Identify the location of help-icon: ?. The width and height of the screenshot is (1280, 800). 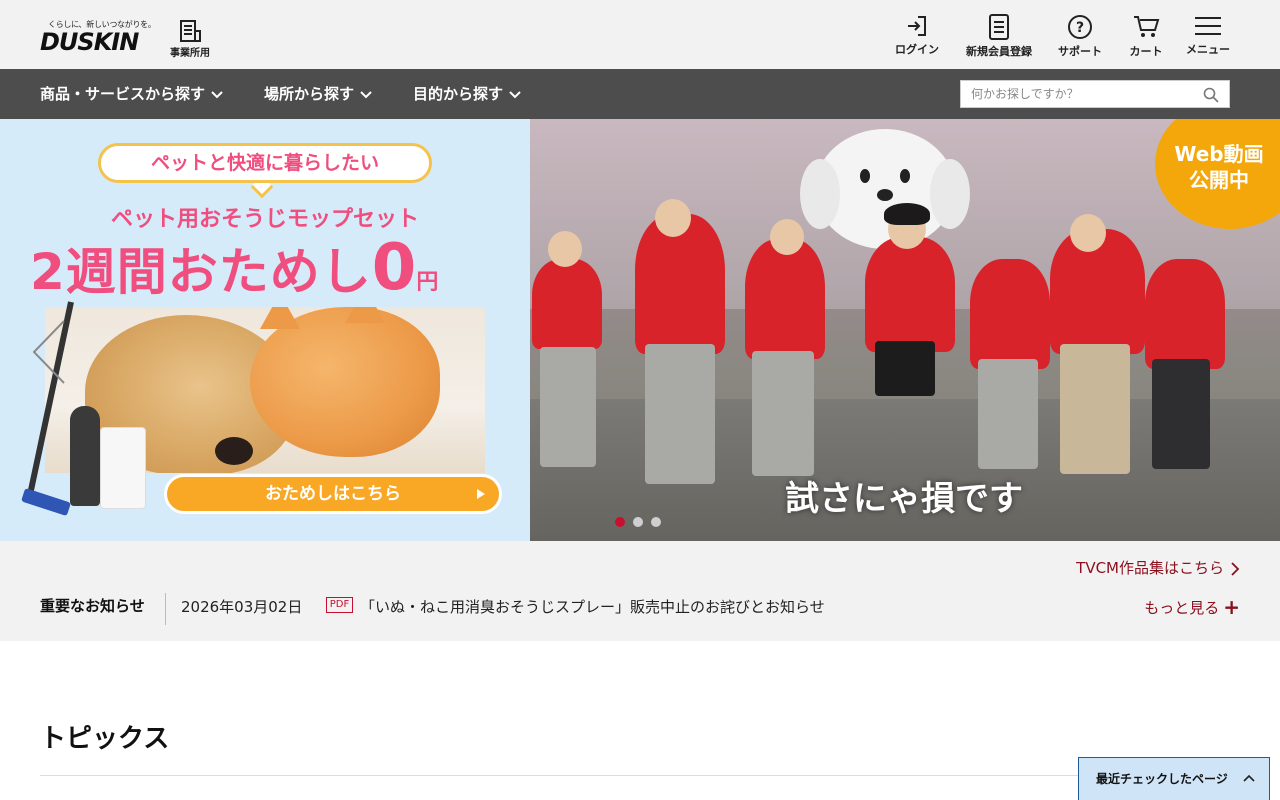
(1080, 27).